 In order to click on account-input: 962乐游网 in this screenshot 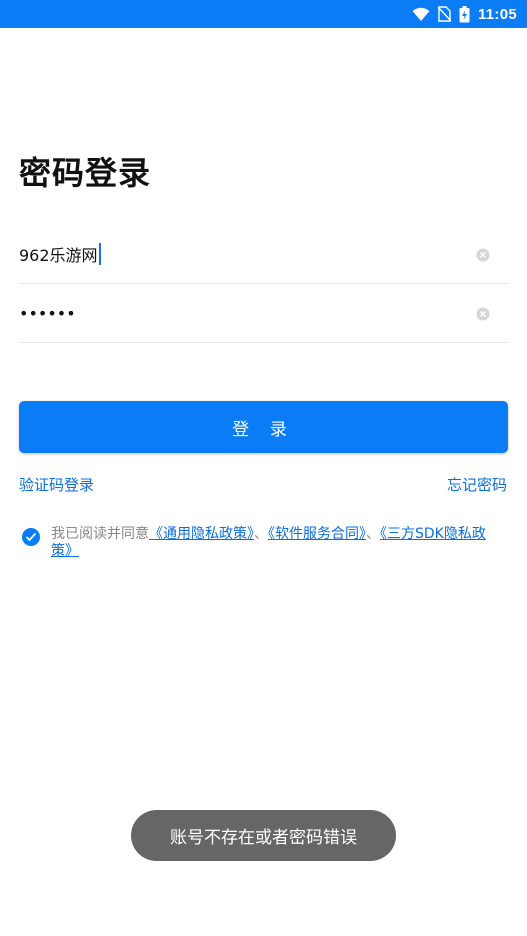, I will do `click(60, 254)`.